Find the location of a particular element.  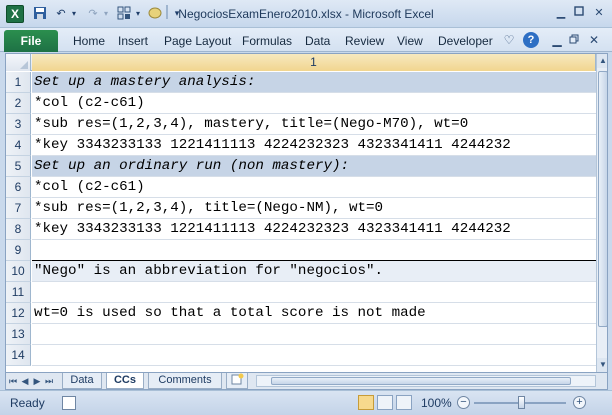

tab-developer: Developer is located at coordinates (465, 41).